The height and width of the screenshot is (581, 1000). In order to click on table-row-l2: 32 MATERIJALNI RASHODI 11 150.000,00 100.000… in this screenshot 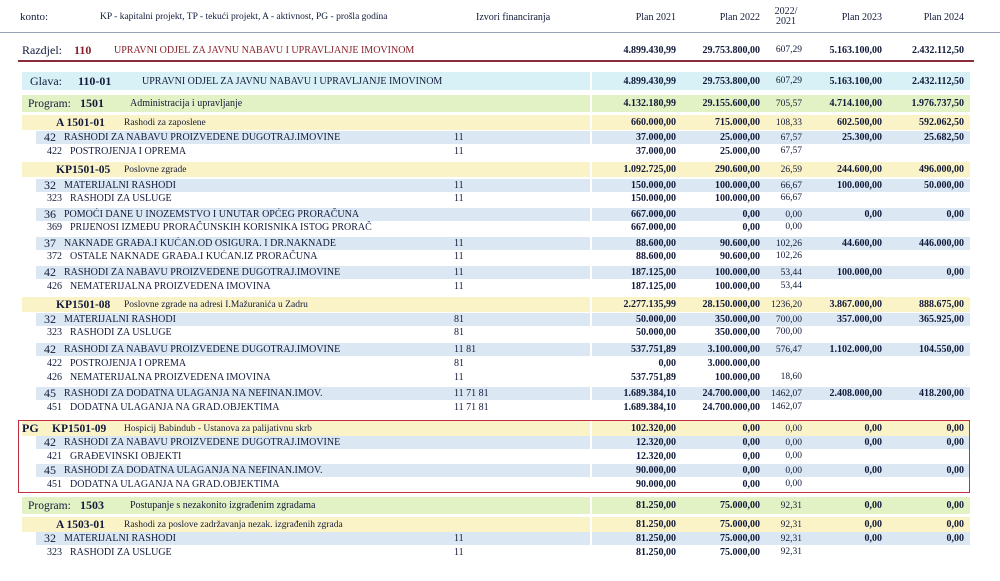, I will do `click(500, 185)`.